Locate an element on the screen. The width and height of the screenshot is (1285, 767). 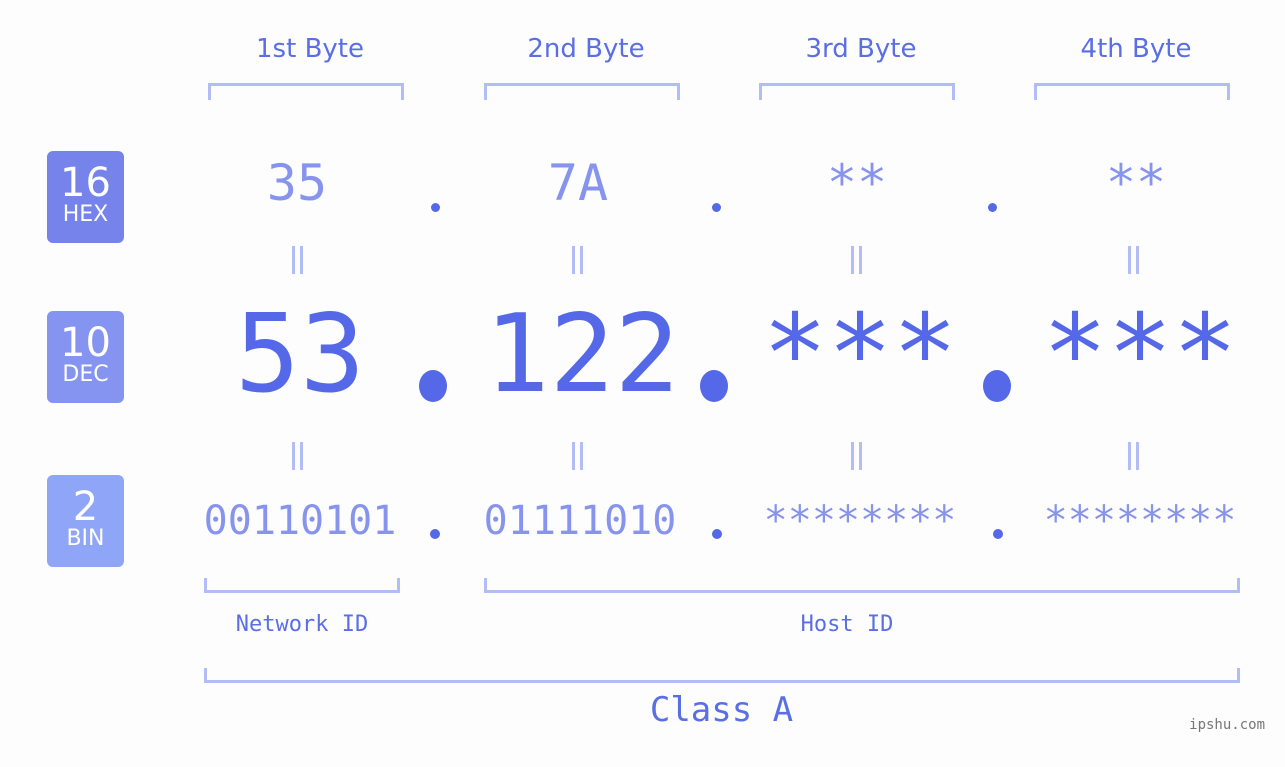
hex-byte-1: 35 is located at coordinates (297, 183).